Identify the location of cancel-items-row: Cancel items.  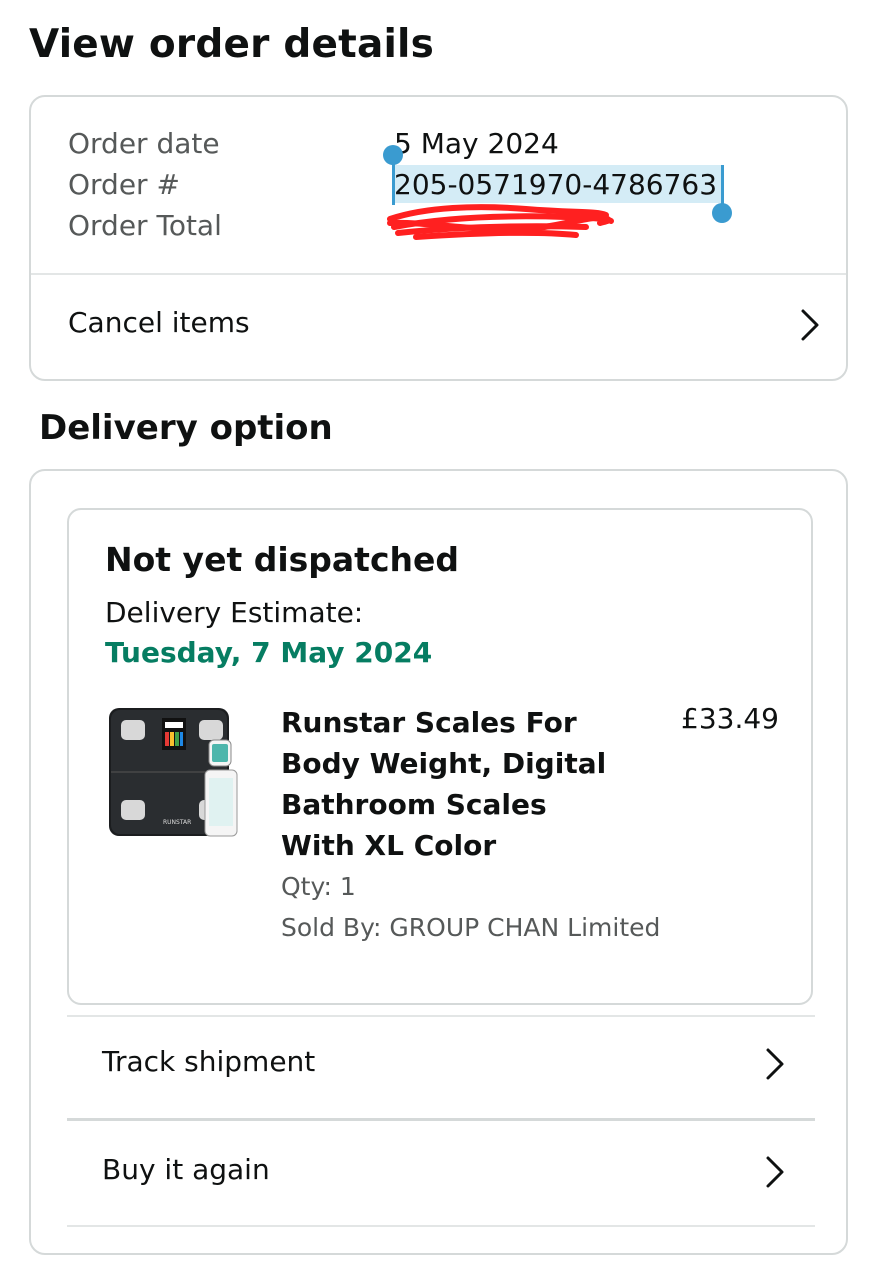
(438, 328).